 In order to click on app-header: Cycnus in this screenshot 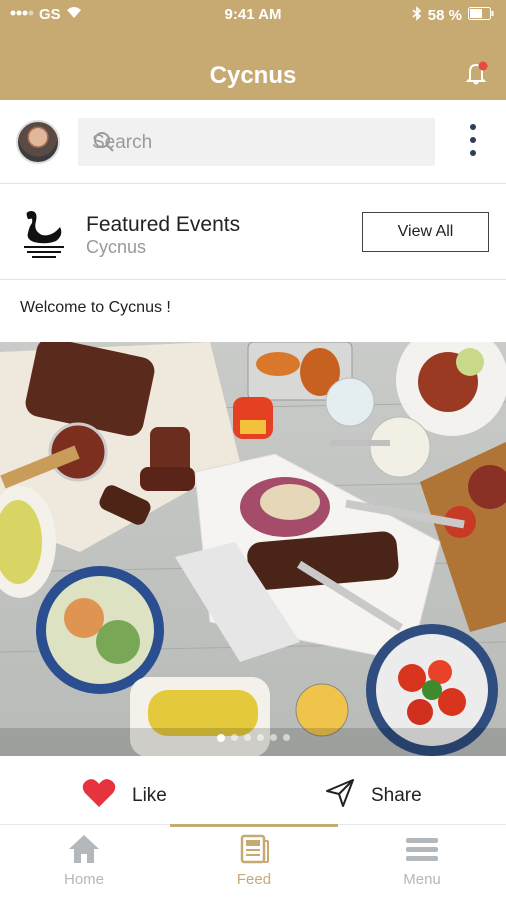, I will do `click(253, 65)`.